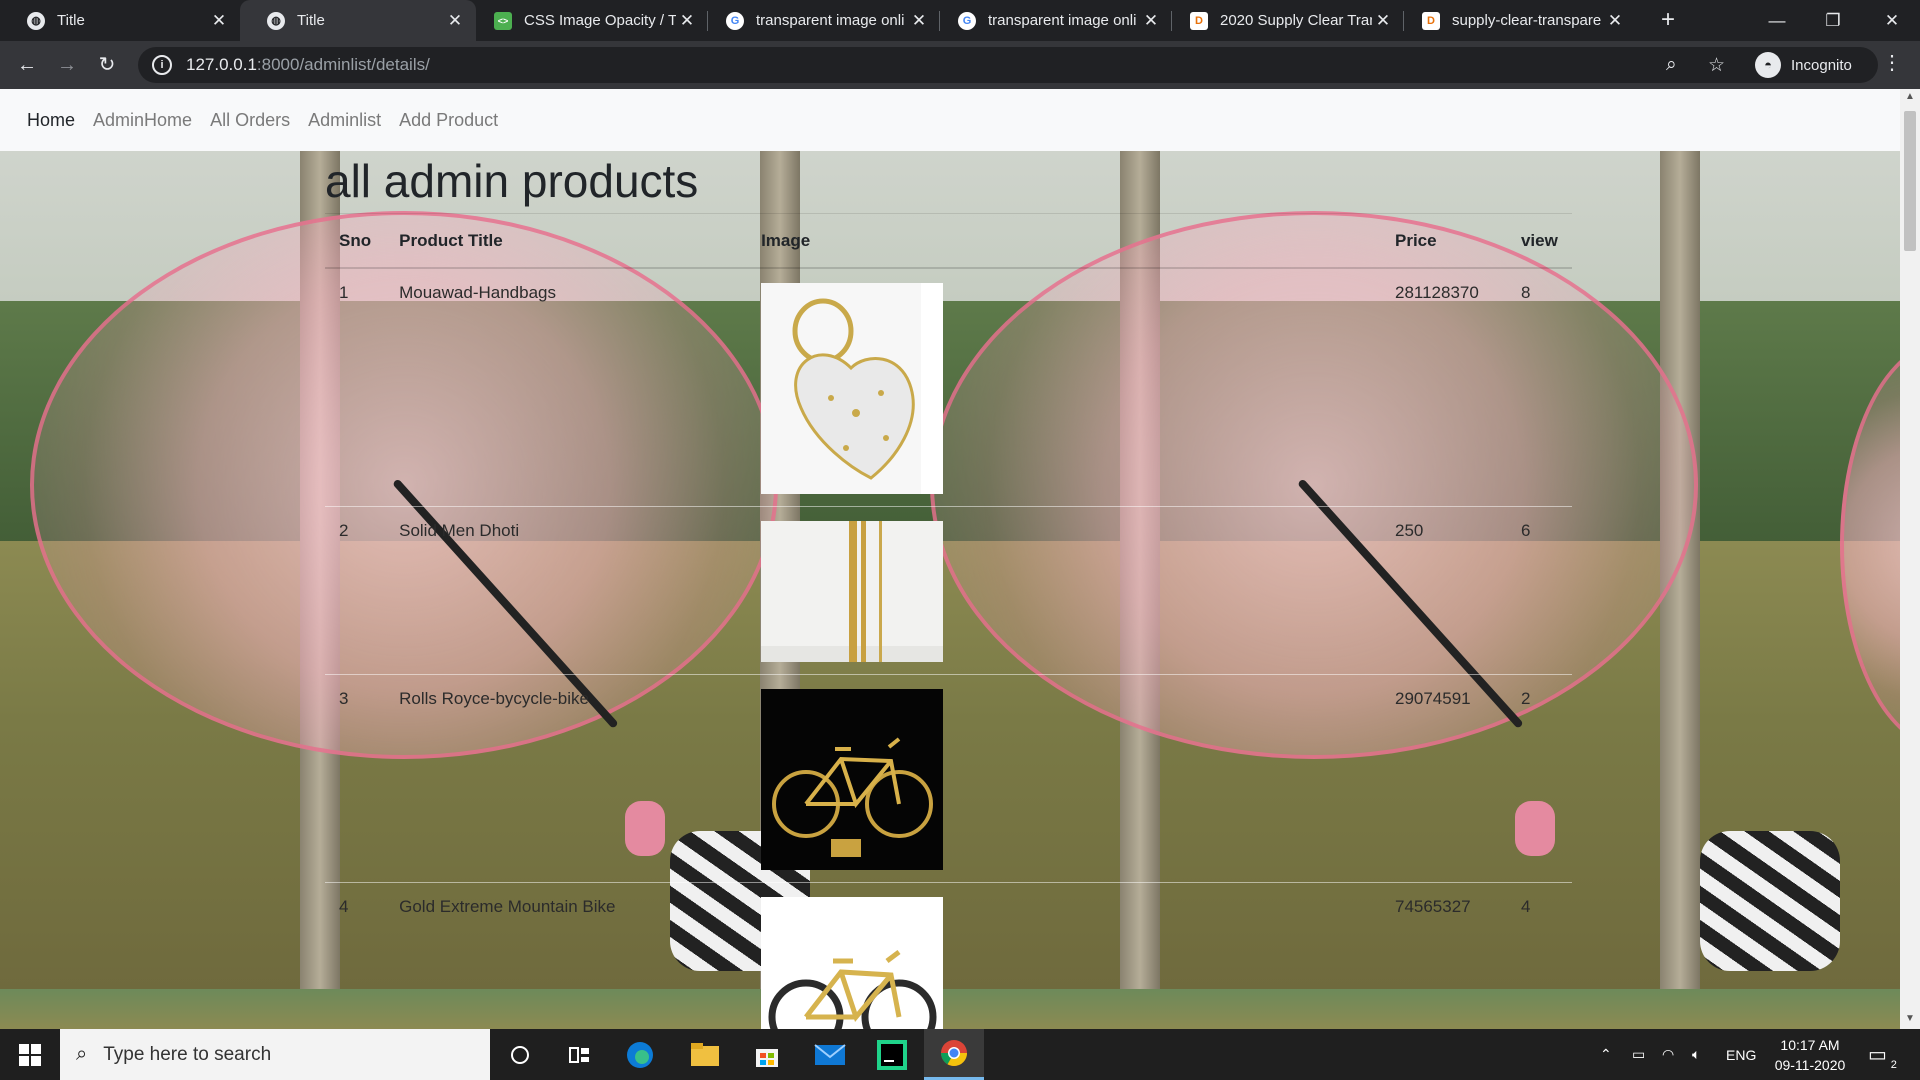 Image resolution: width=1920 pixels, height=1080 pixels. What do you see at coordinates (358, 20) in the screenshot?
I see `tab-1: ◍ Title ✕` at bounding box center [358, 20].